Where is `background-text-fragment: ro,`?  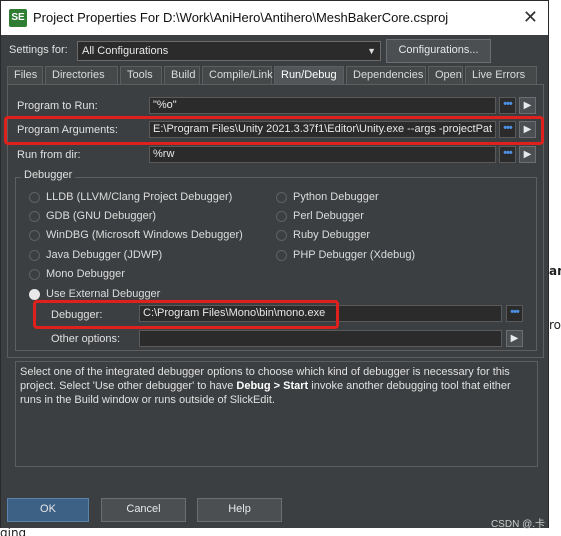
background-text-fragment: ro, is located at coordinates (555, 325).